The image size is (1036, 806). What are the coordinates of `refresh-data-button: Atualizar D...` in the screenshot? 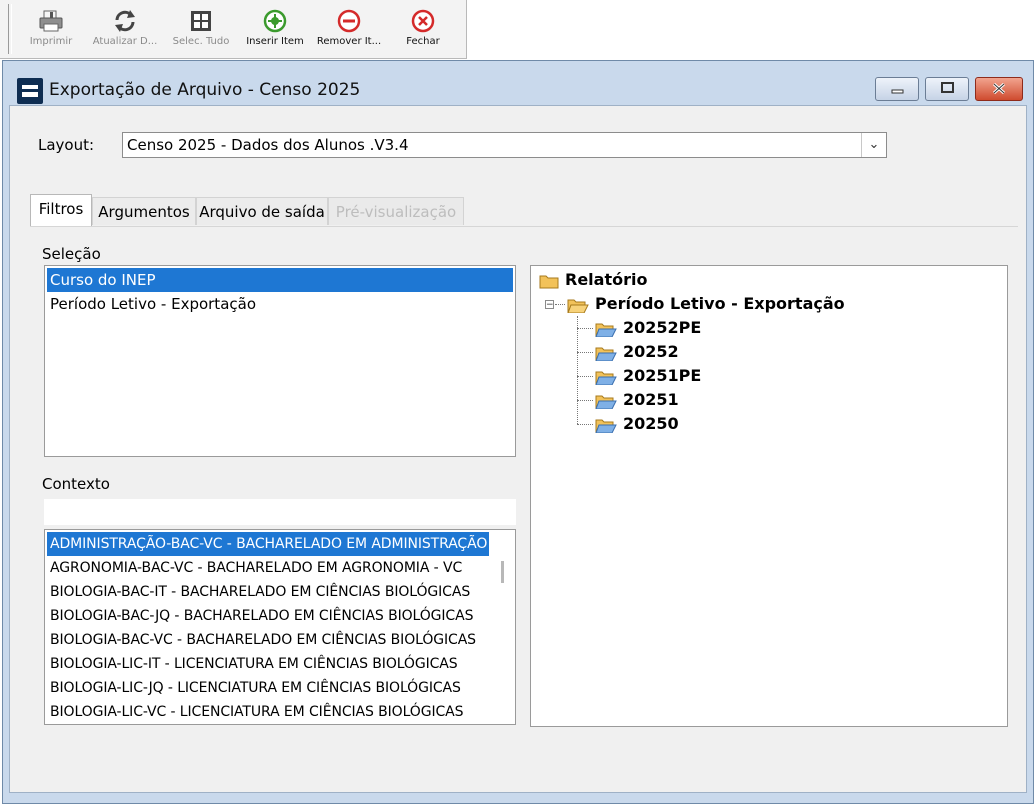 It's located at (125, 30).